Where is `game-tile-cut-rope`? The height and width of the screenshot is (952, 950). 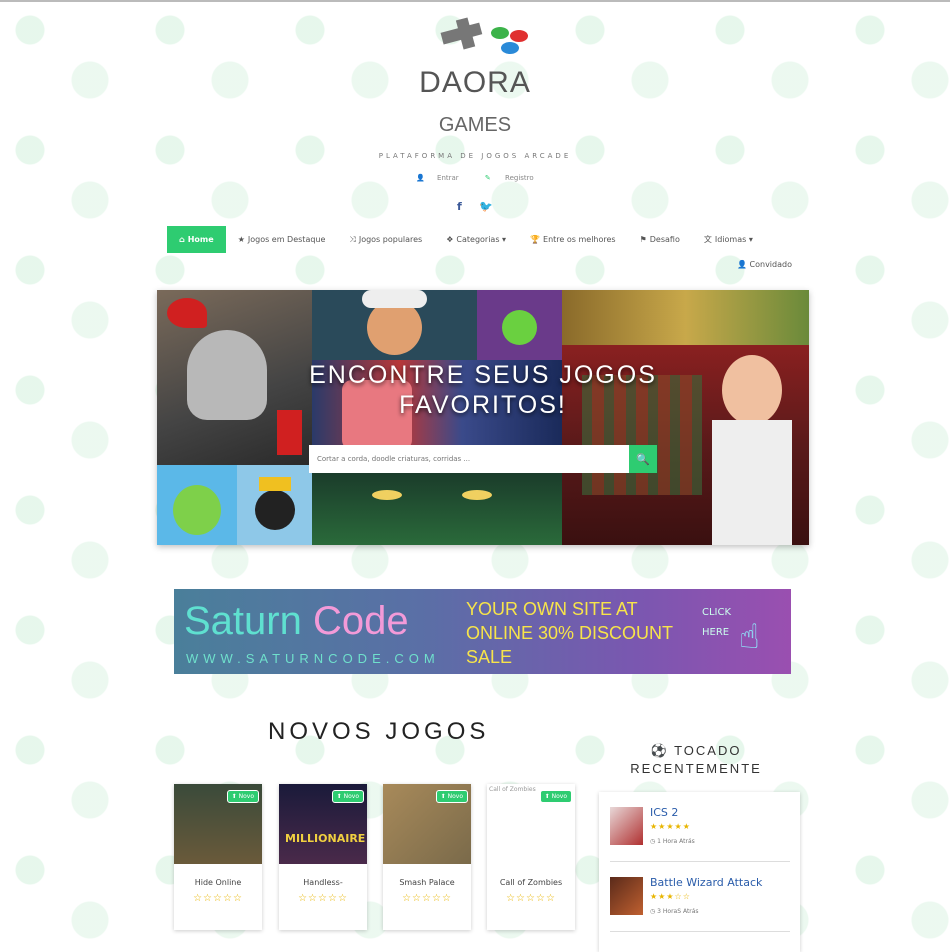 game-tile-cut-rope is located at coordinates (519, 325).